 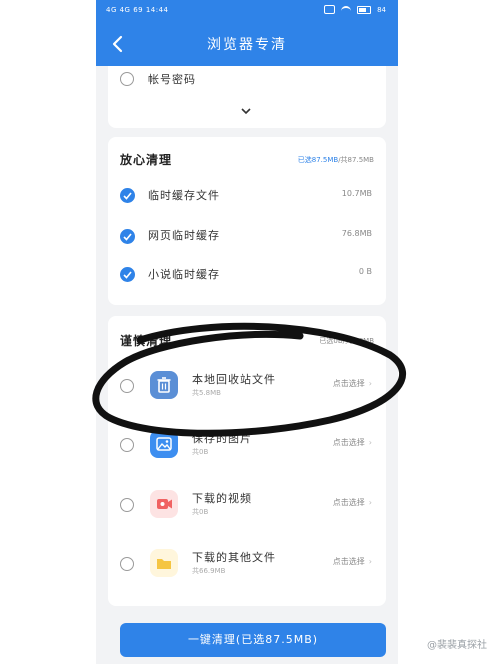 I want to click on safe-section-summary: 已选87.5MB/共87.5MB, so click(x=336, y=160).